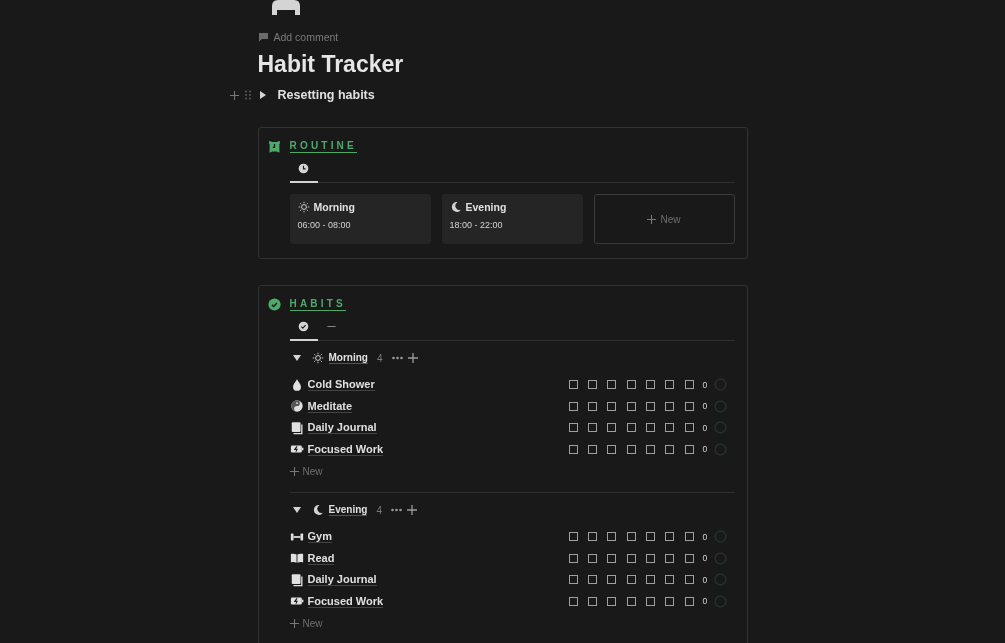  I want to click on time-range: 06:00 - 08:00, so click(324, 225).